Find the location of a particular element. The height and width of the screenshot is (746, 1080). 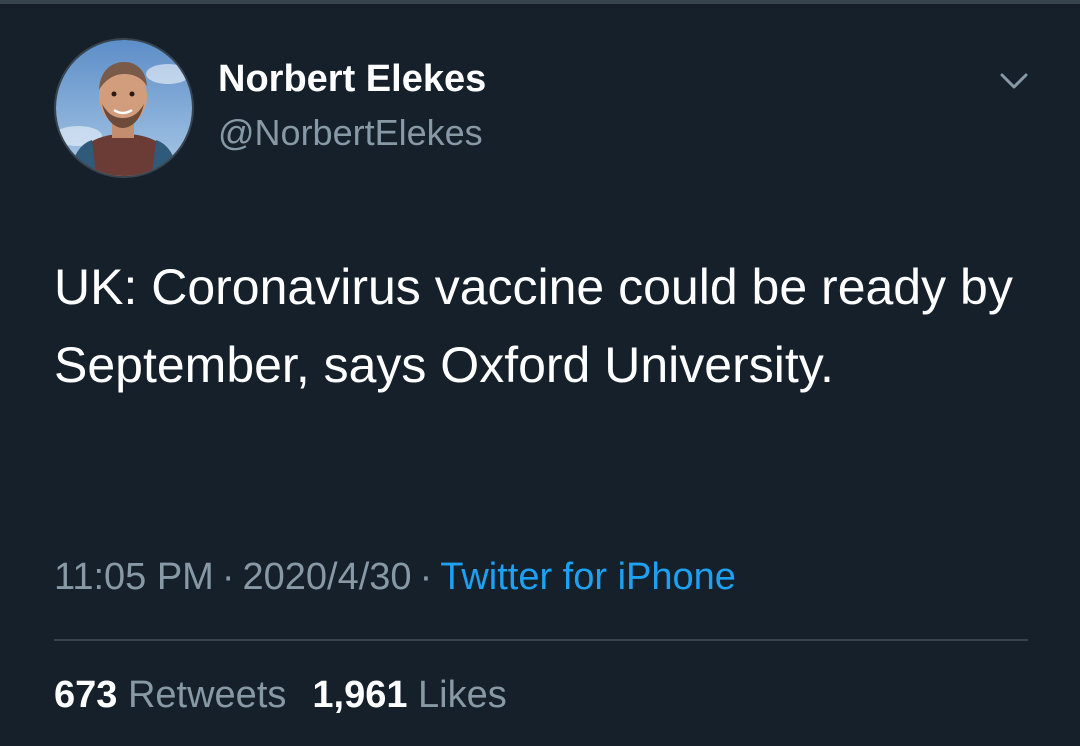

avatar is located at coordinates (124, 108).